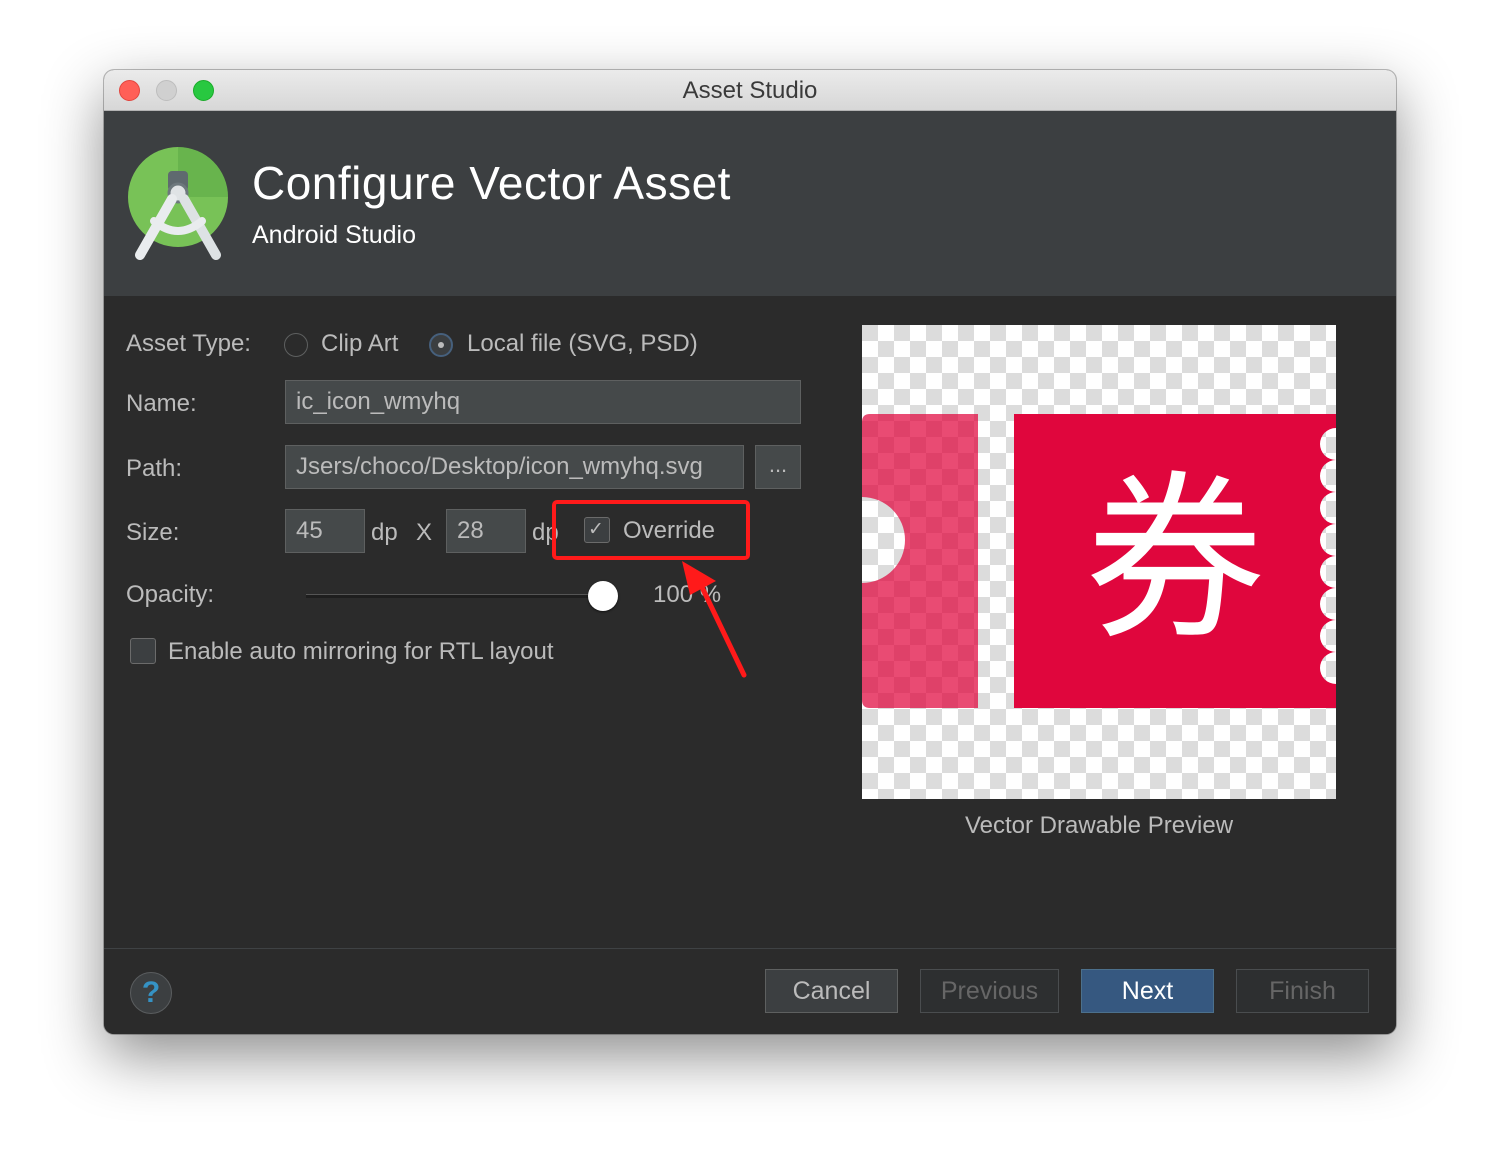  Describe the element at coordinates (714, 619) in the screenshot. I see `annotation-arrow` at that location.